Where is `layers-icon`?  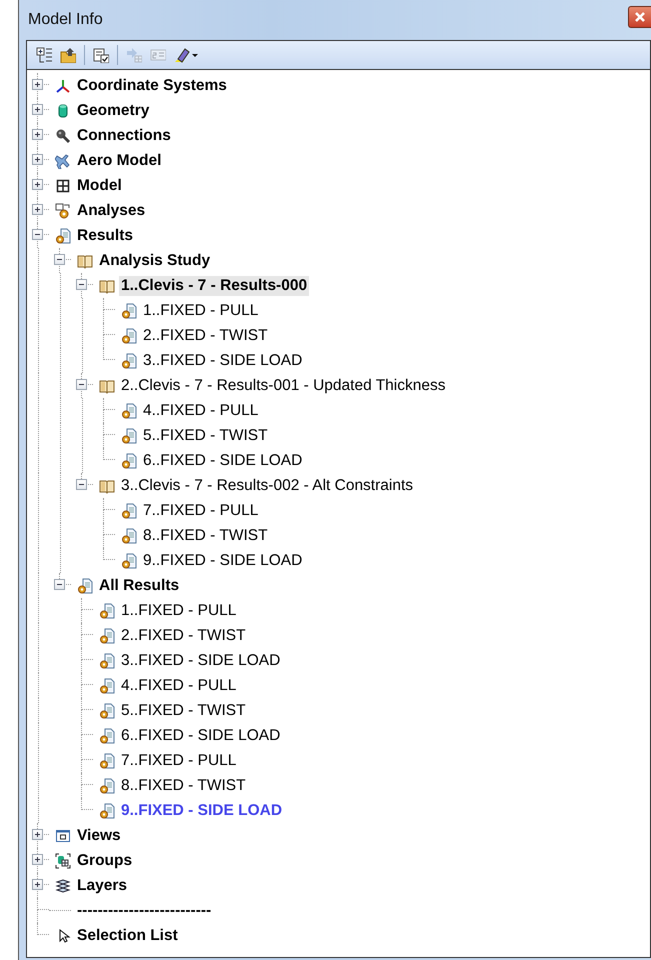 layers-icon is located at coordinates (63, 886).